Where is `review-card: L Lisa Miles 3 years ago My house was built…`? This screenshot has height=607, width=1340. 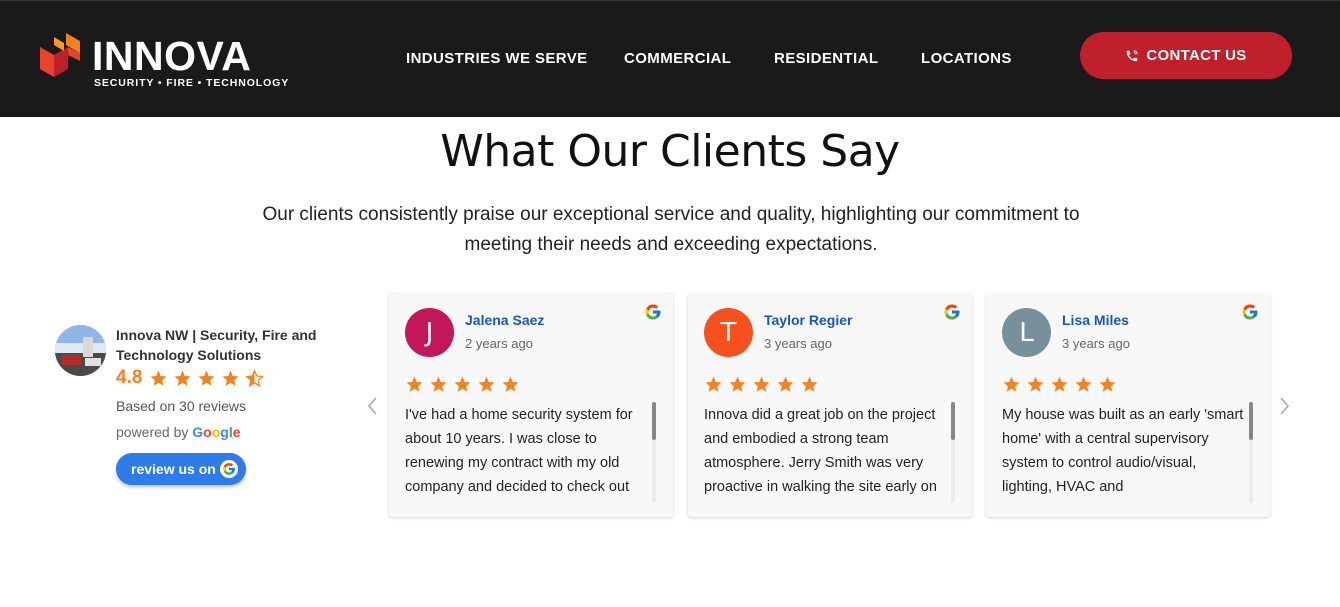 review-card: L Lisa Miles 3 years ago My house was built… is located at coordinates (1128, 405).